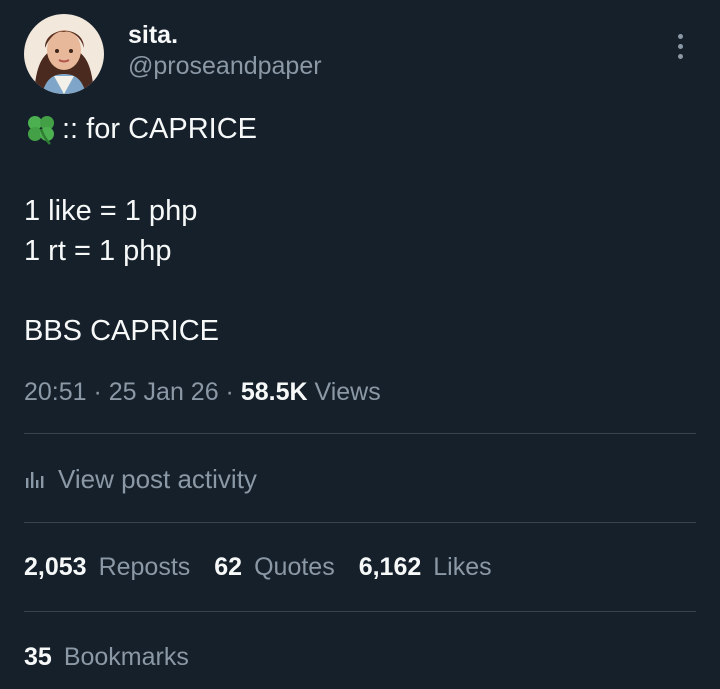 The image size is (720, 689). I want to click on quotes-label: Quotes, so click(294, 567).